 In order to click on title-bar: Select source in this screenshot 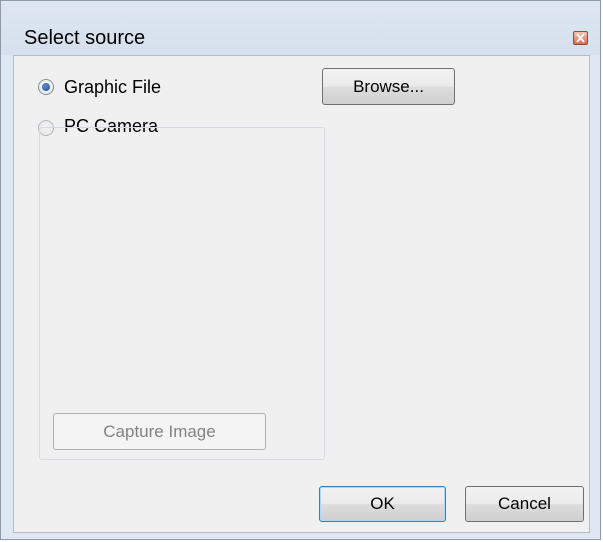, I will do `click(300, 28)`.